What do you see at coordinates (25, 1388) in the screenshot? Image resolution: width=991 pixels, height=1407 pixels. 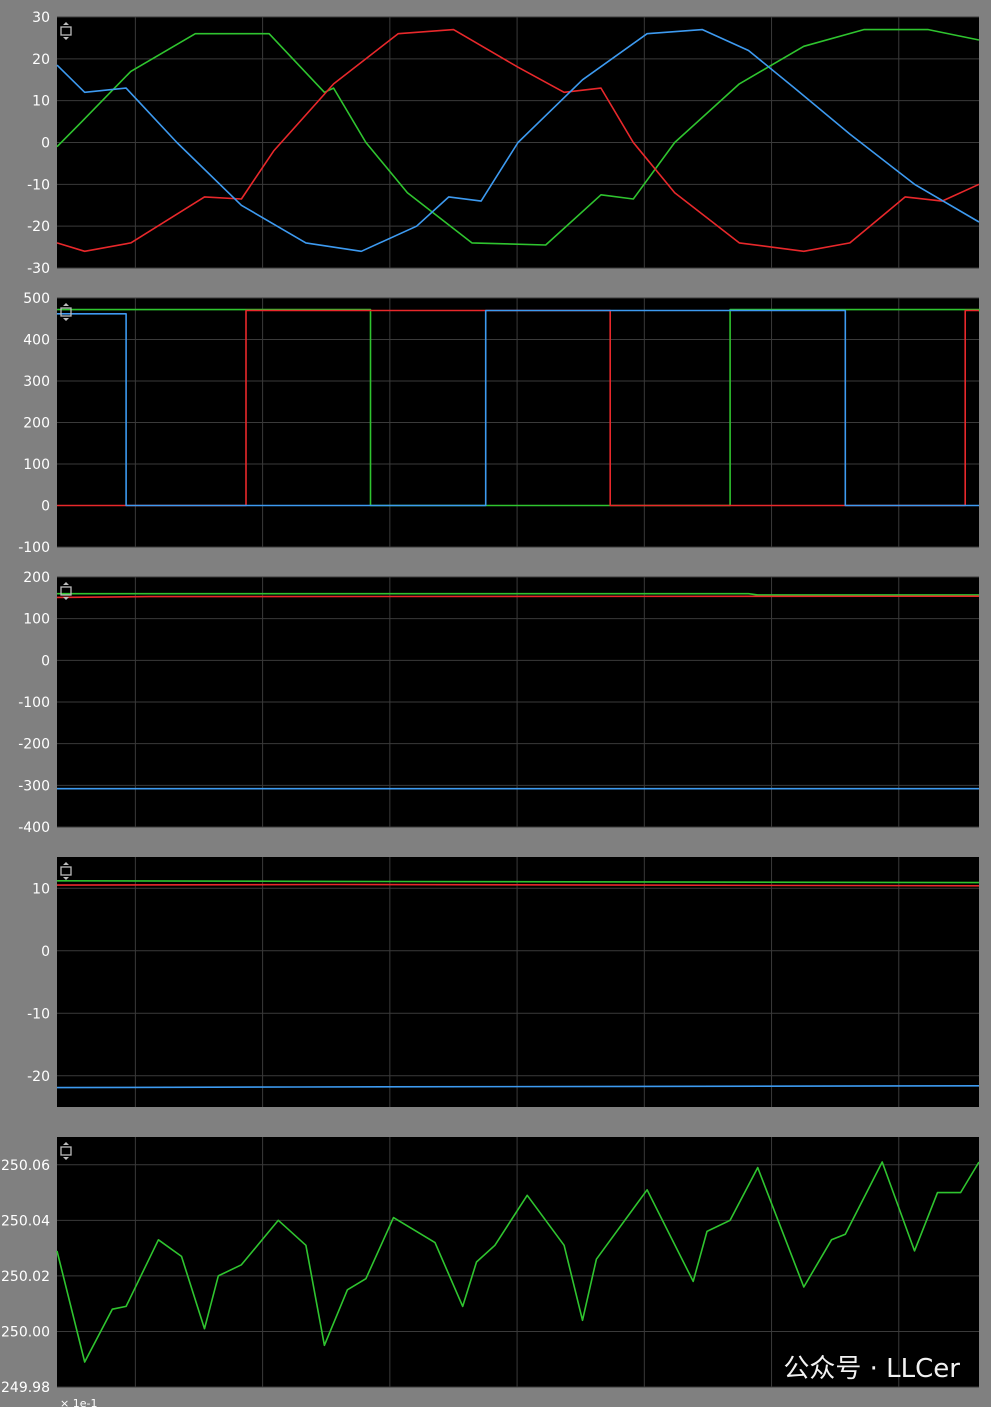 I see `y-tick-label: 249.98` at bounding box center [25, 1388].